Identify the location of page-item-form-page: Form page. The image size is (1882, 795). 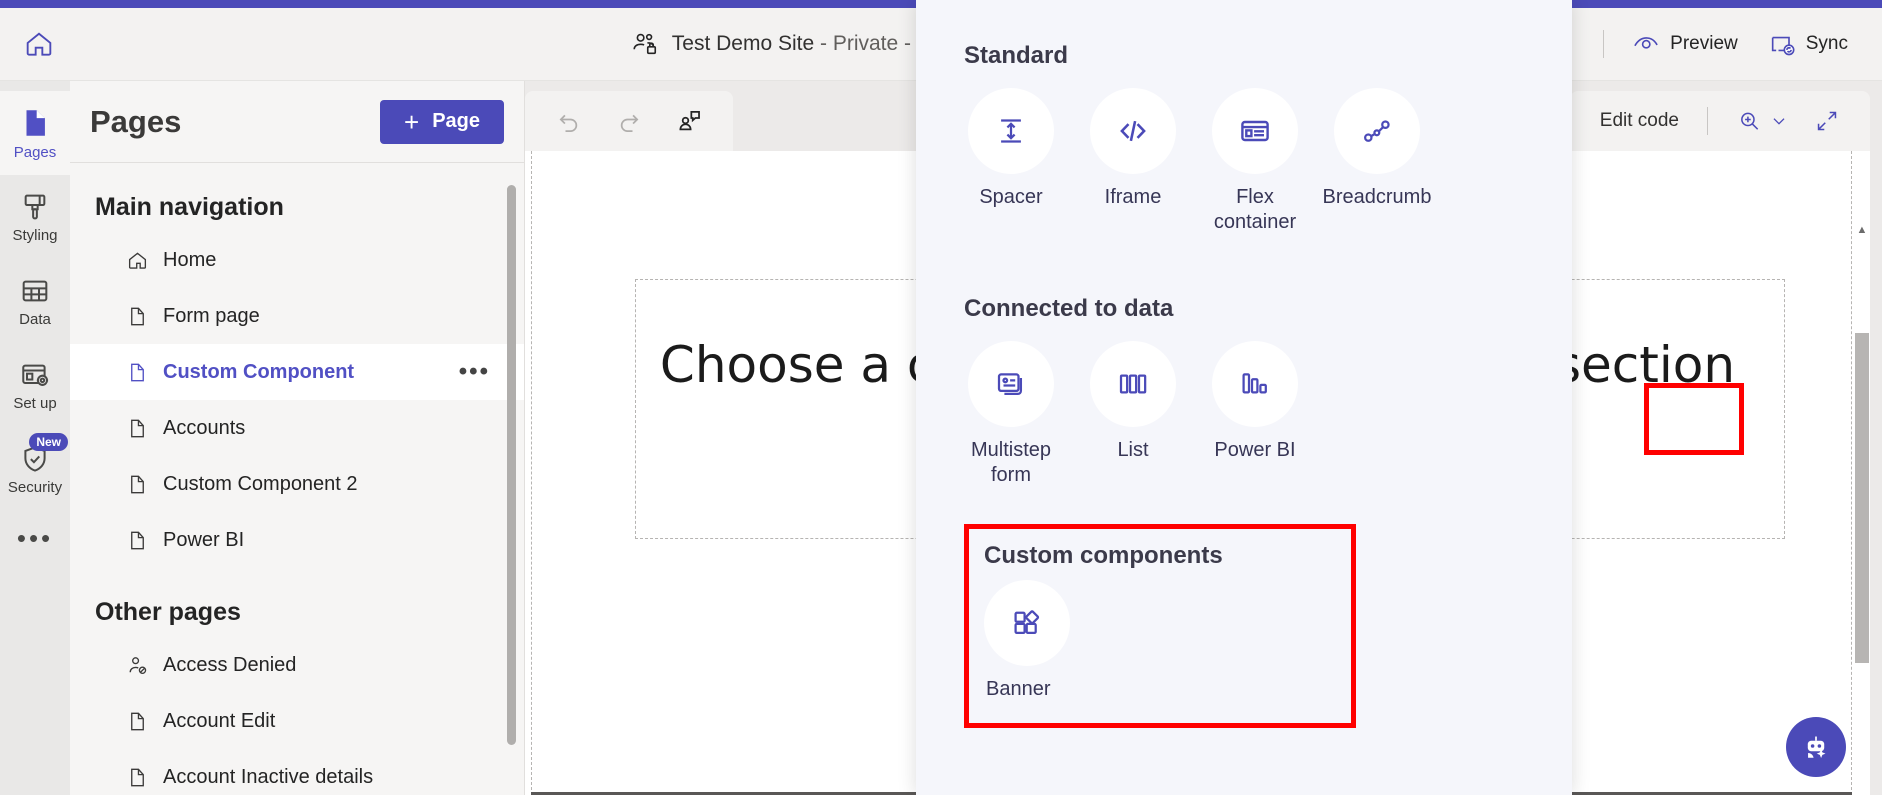
(297, 316).